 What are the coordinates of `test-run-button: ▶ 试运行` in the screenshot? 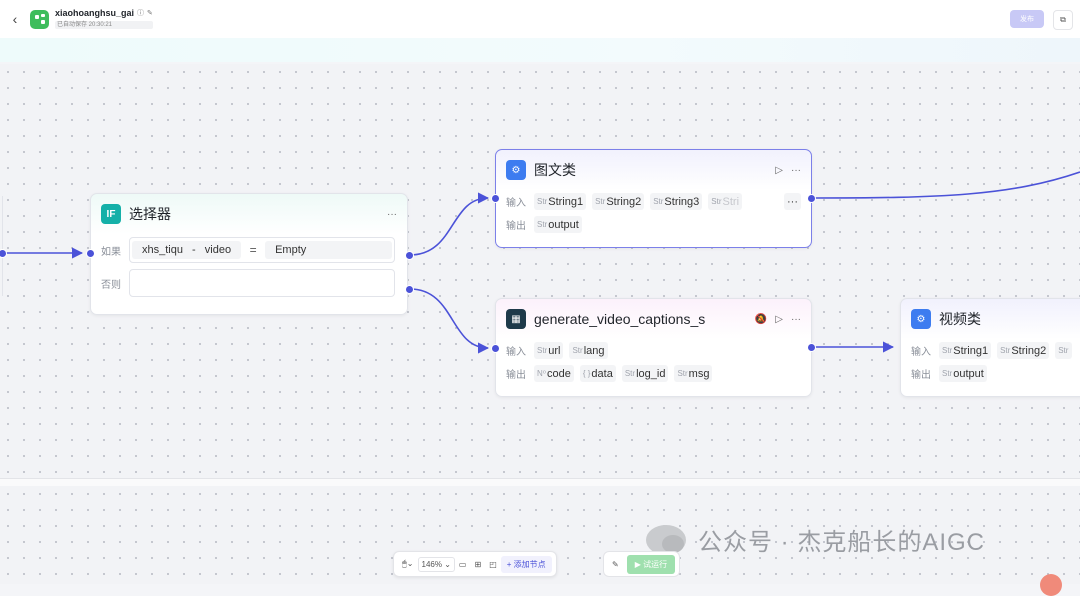 It's located at (651, 564).